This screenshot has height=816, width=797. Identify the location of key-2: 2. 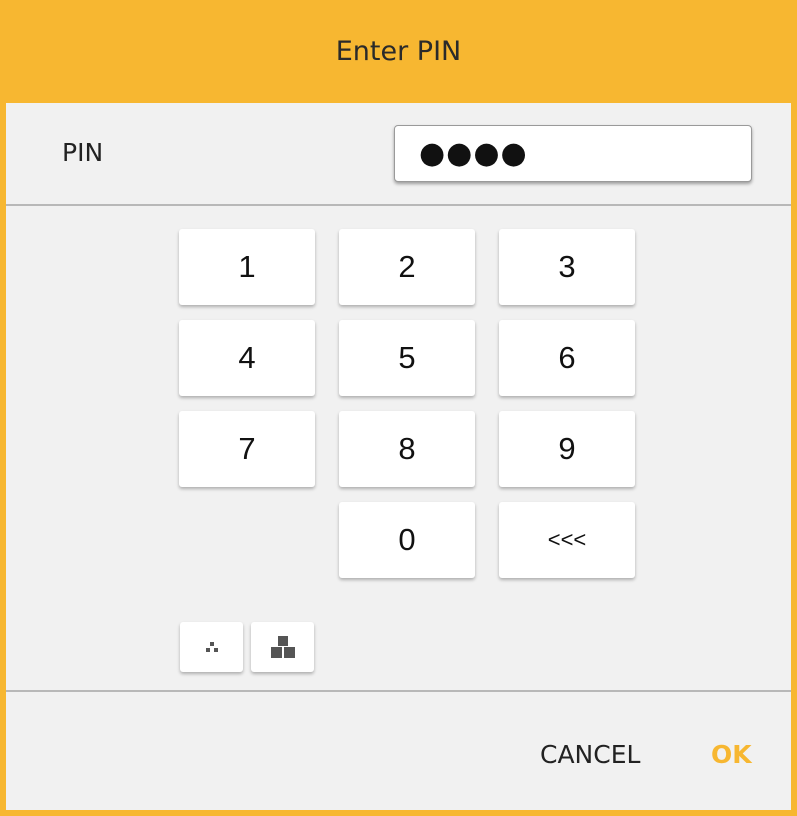
(407, 267).